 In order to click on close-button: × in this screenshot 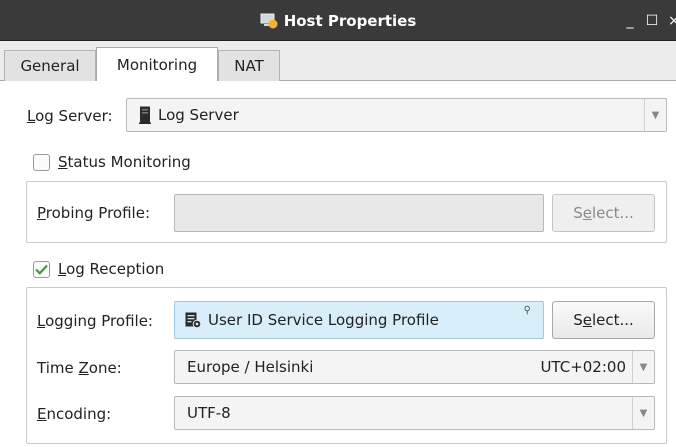, I will do `click(671, 21)`.